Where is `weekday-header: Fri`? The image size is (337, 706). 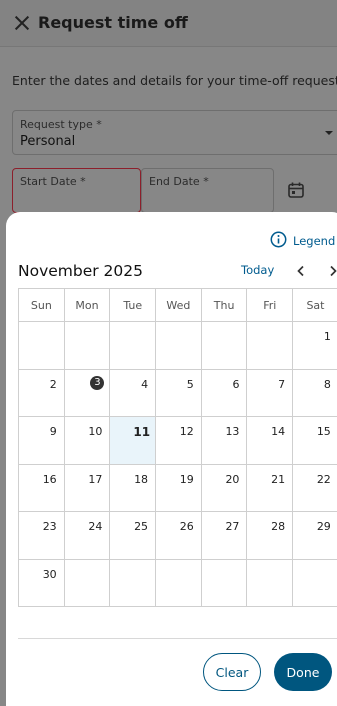 weekday-header: Fri is located at coordinates (270, 305).